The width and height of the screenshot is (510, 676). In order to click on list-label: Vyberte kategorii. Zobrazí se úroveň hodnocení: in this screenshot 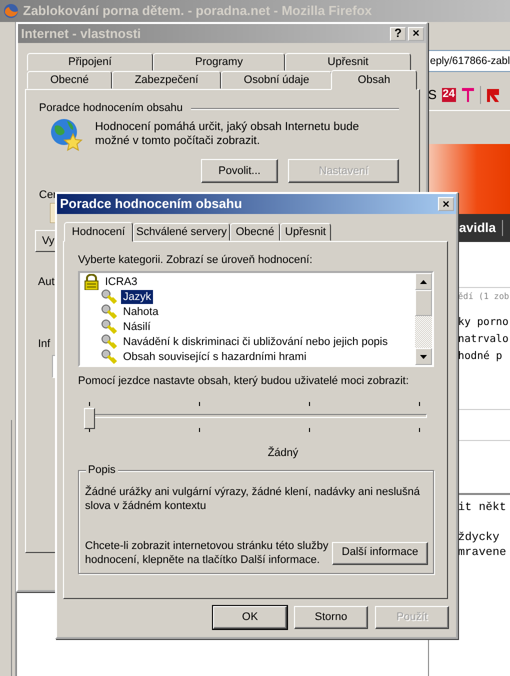, I will do `click(196, 261)`.